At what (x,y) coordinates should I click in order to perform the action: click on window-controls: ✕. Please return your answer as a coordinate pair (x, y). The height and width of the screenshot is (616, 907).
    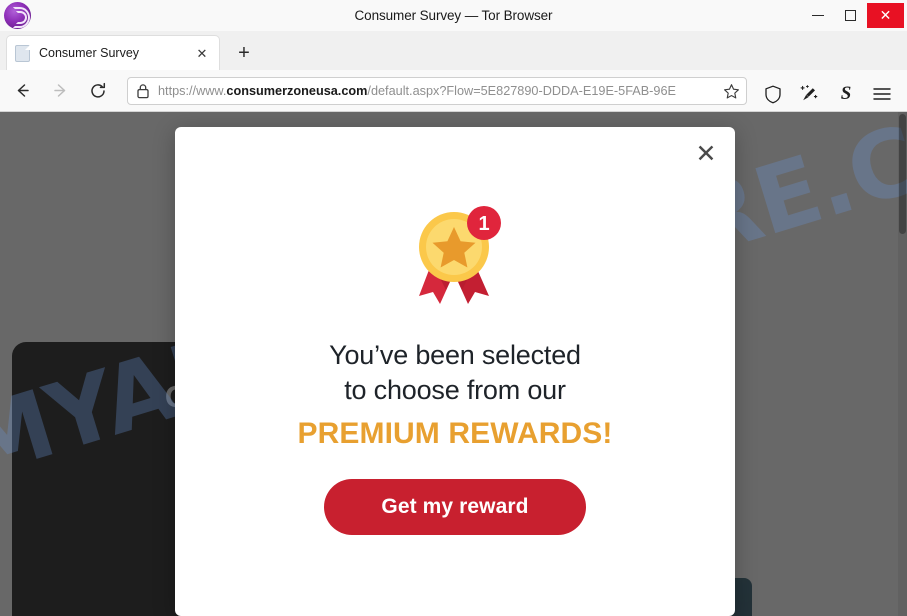
    Looking at the image, I should click on (854, 15).